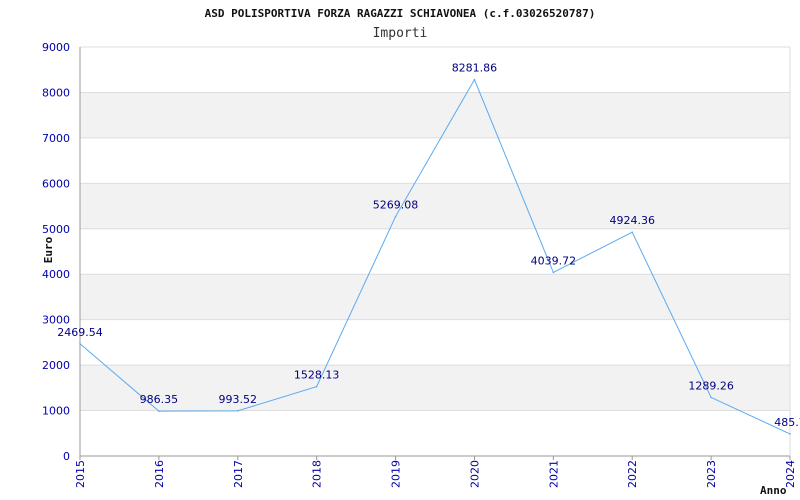 The image size is (800, 500). What do you see at coordinates (435, 474) in the screenshot?
I see `x-tick-labels: 2015 2016 2017 2018 2019 2020 2021 2022 2023 2024` at bounding box center [435, 474].